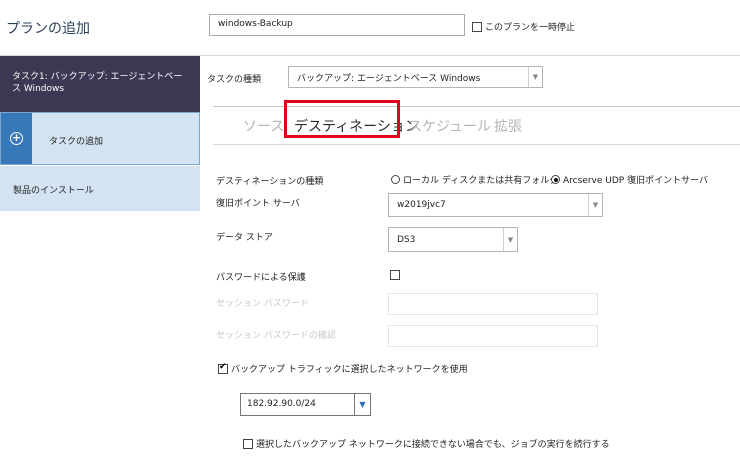 This screenshot has width=740, height=476. I want to click on plan-name-input: windows-Backup, so click(337, 25).